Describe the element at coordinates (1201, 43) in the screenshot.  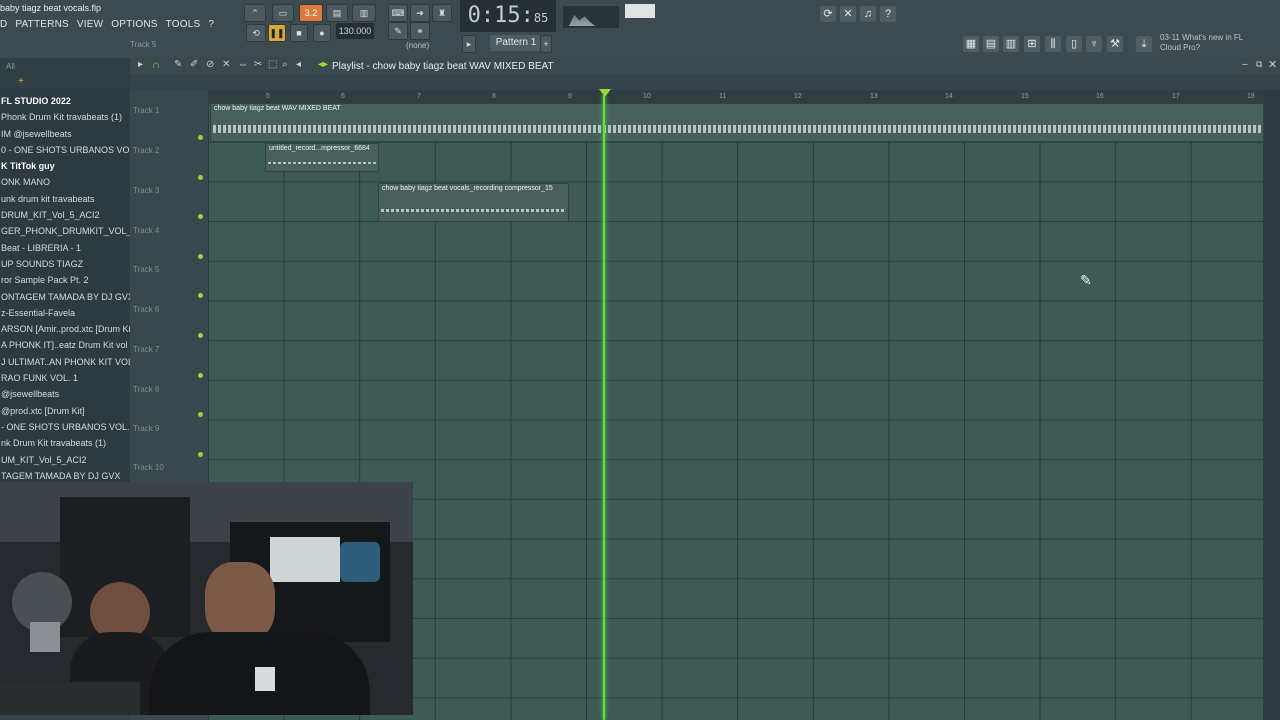
I see `news-panel: 03-11 What's new in FL Cloud Pro?` at that location.